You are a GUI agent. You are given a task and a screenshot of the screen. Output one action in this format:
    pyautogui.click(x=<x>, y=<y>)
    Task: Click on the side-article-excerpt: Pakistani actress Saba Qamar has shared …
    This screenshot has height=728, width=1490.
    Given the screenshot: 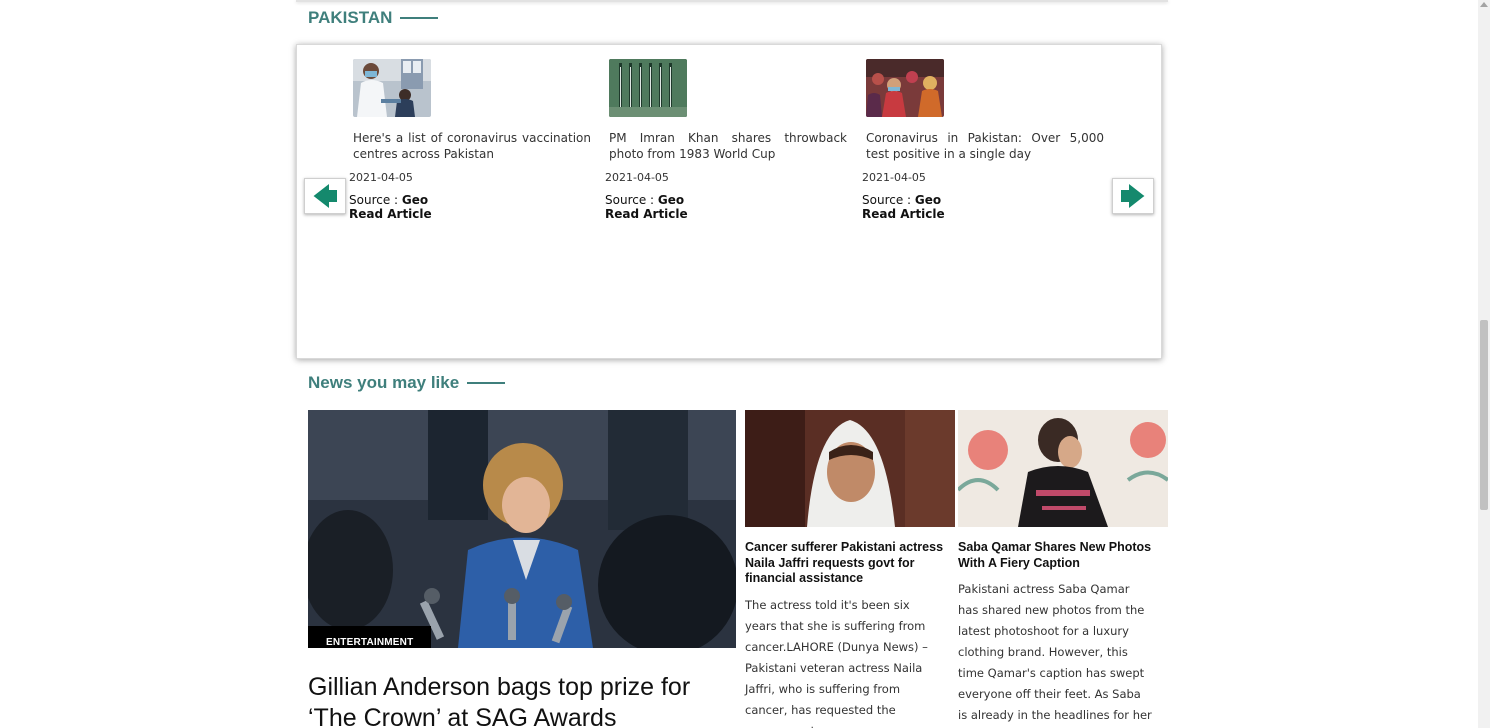 What is the action you would take?
    pyautogui.click(x=1055, y=652)
    